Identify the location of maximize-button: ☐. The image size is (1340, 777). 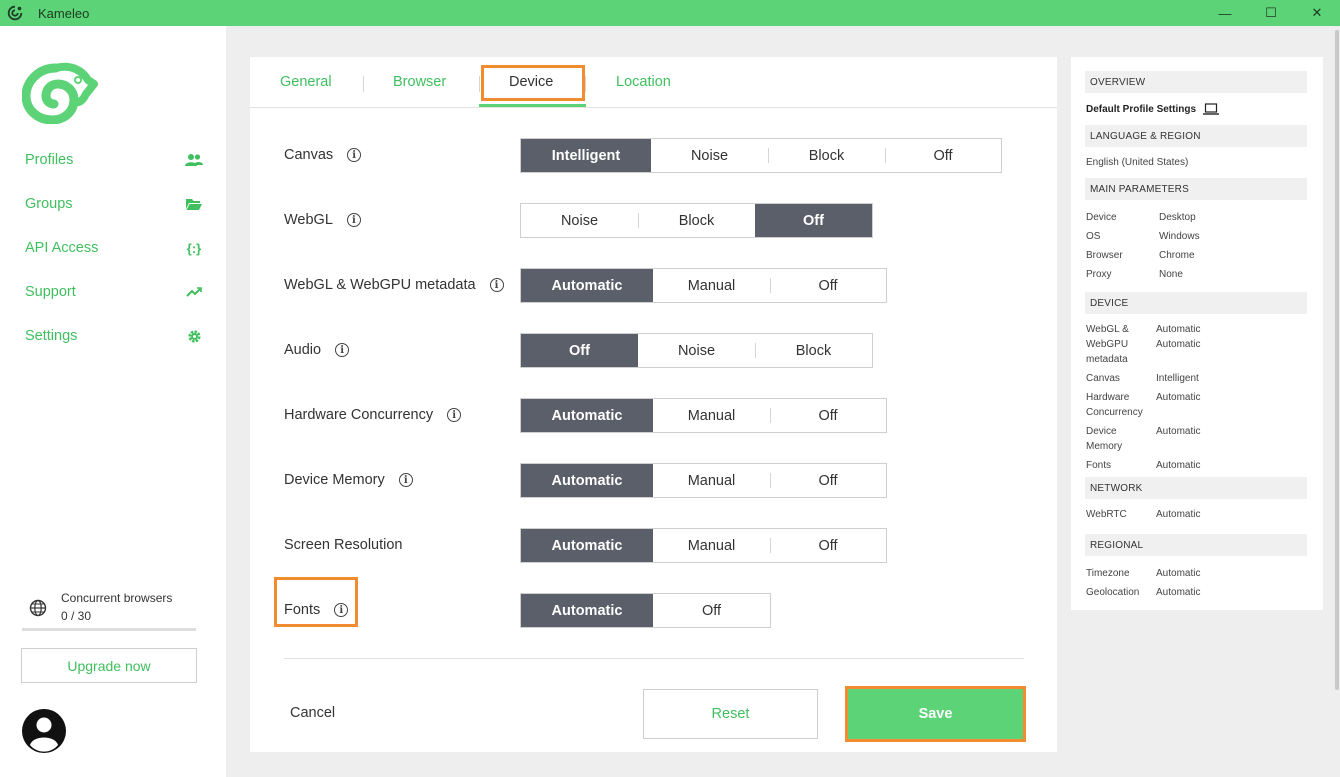
(1271, 13).